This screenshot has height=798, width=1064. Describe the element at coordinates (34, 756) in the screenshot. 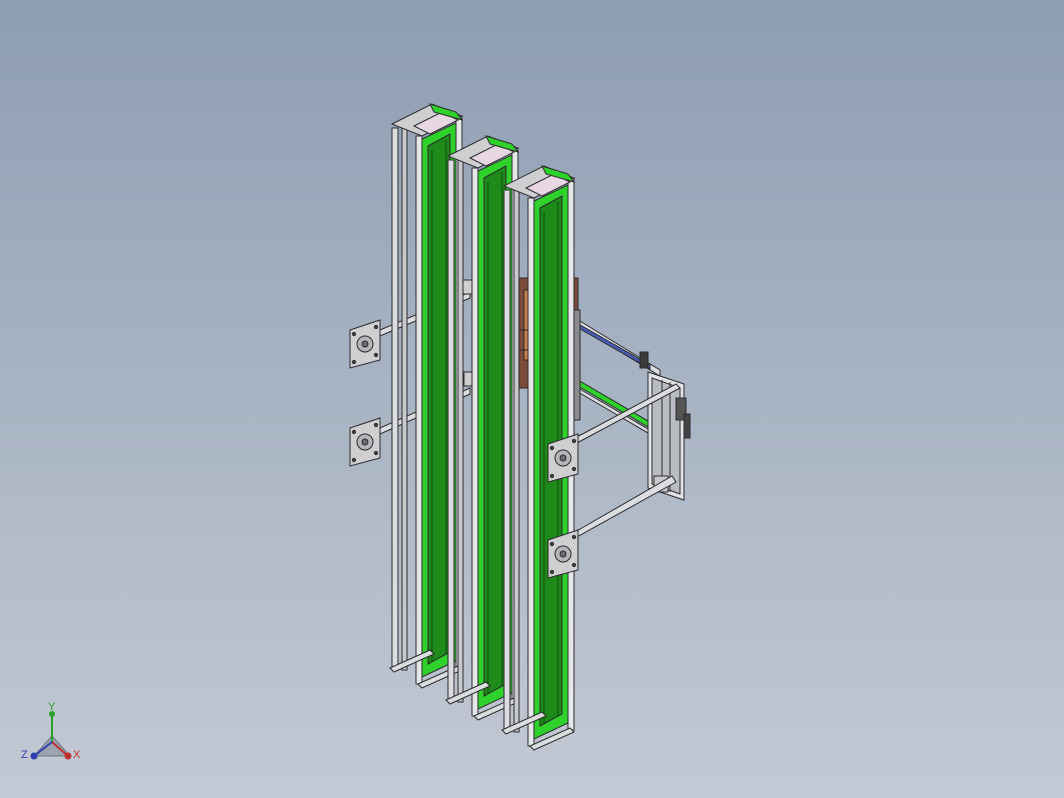

I see `z-axis-tip-icon` at that location.